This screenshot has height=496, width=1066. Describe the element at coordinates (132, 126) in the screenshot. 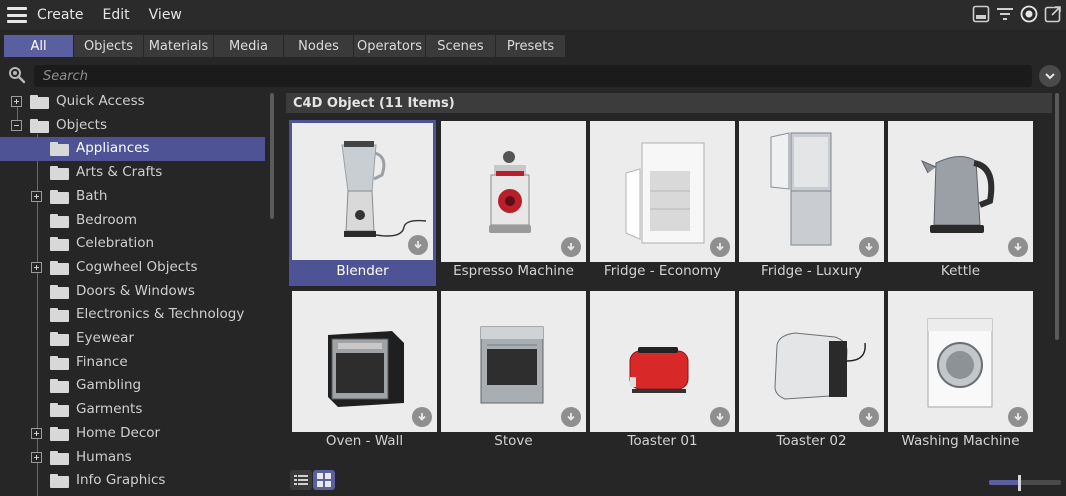

I see `tree-item: Objects` at that location.